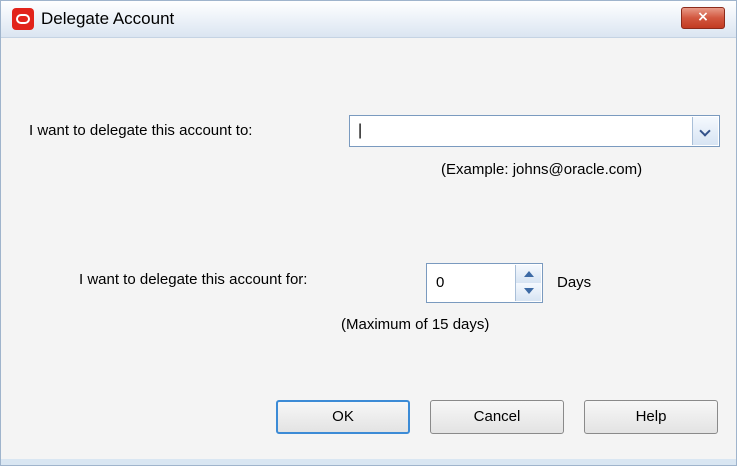  What do you see at coordinates (360, 131) in the screenshot?
I see `delegate-to-input: |` at bounding box center [360, 131].